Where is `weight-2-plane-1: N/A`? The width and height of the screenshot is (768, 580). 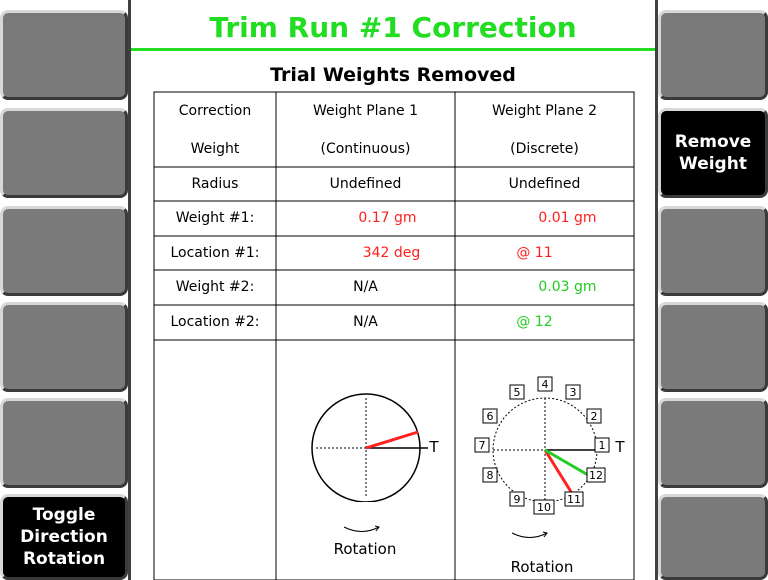
weight-2-plane-1: N/A is located at coordinates (365, 287).